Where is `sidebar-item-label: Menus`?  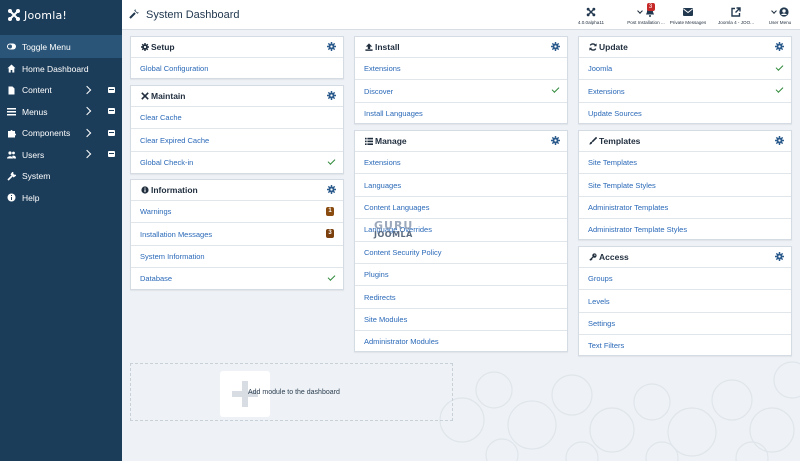
sidebar-item-label: Menus is located at coordinates (35, 111).